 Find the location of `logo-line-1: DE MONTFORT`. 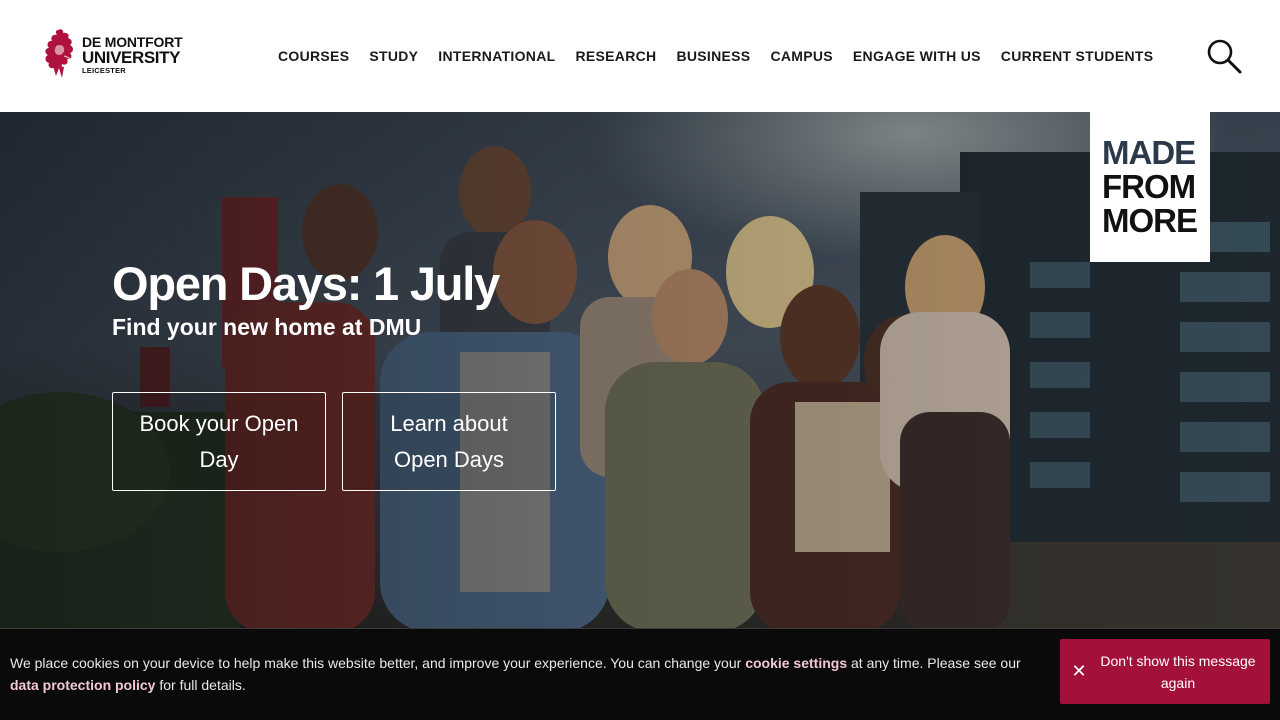

logo-line-1: DE MONTFORT is located at coordinates (132, 42).